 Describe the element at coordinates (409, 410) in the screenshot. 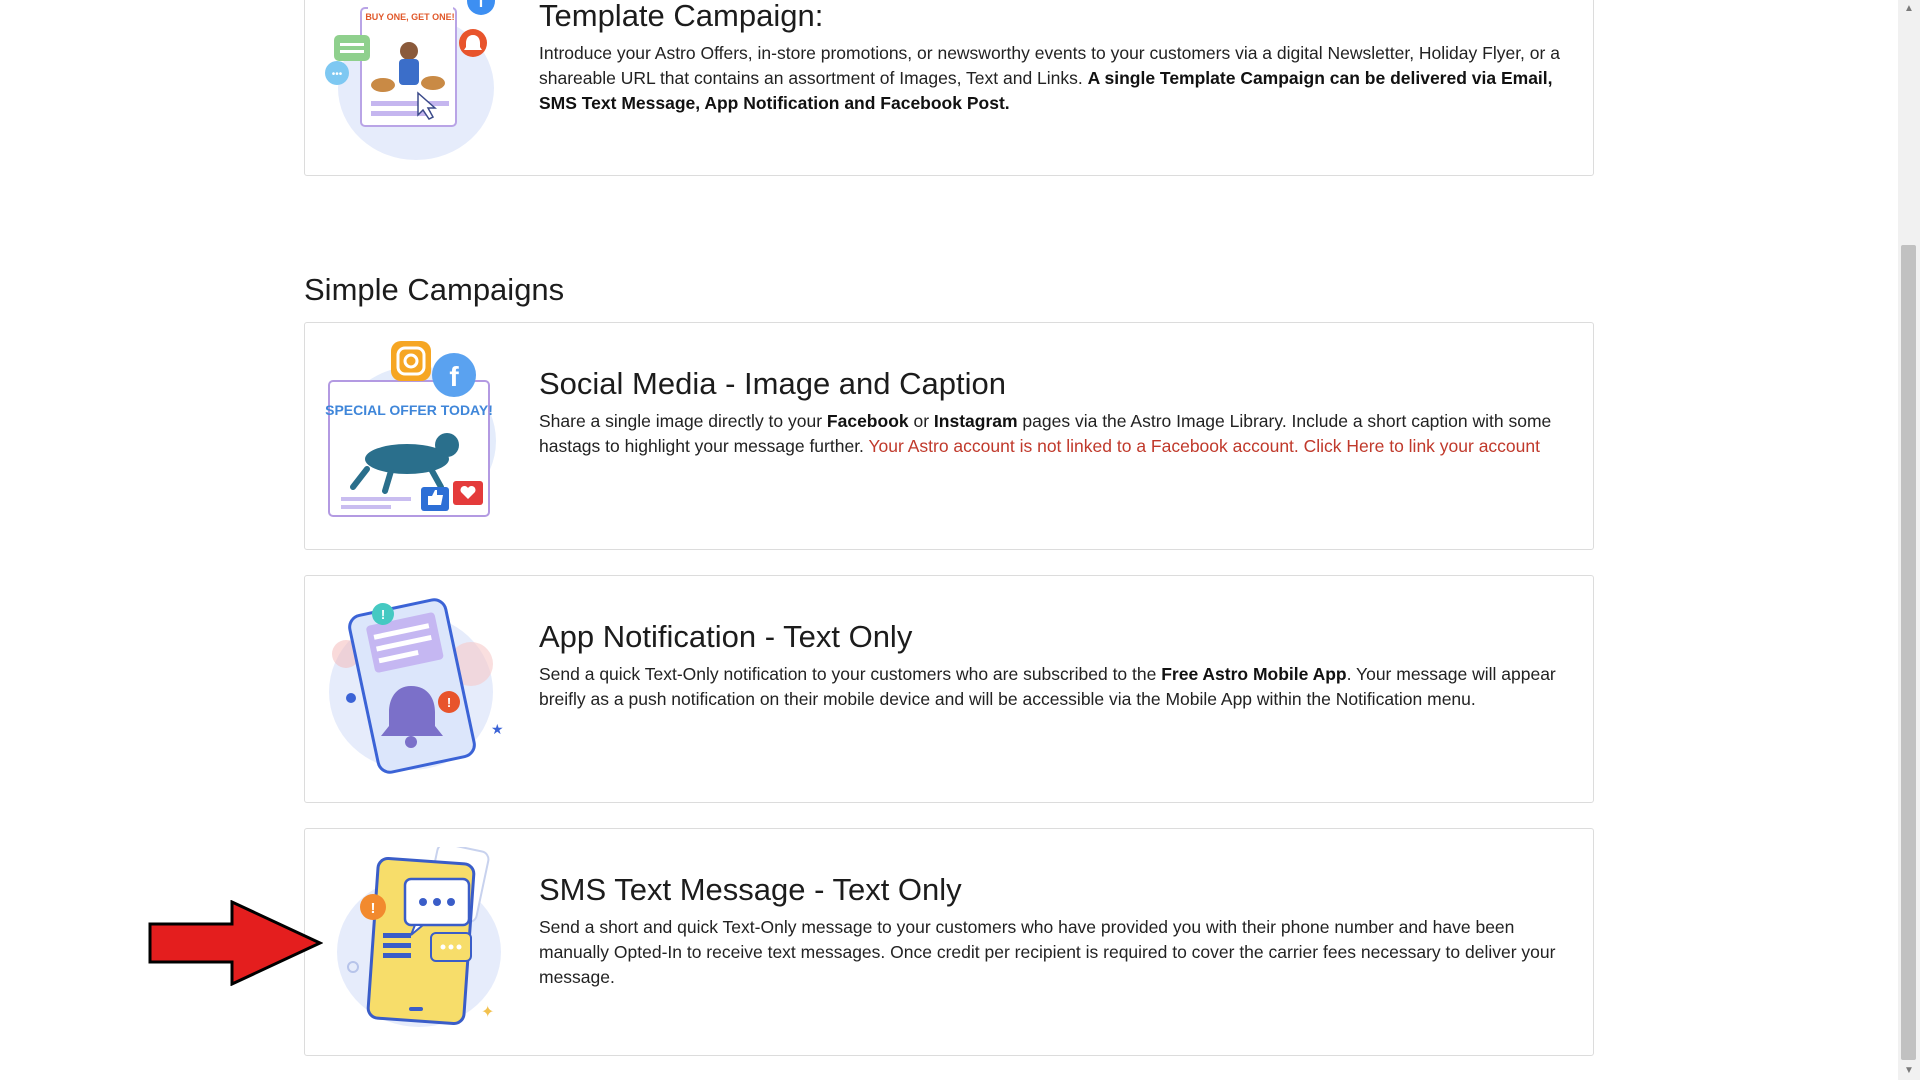

I see `special-offer-text: SPECIAL OFFER TODAY!` at that location.